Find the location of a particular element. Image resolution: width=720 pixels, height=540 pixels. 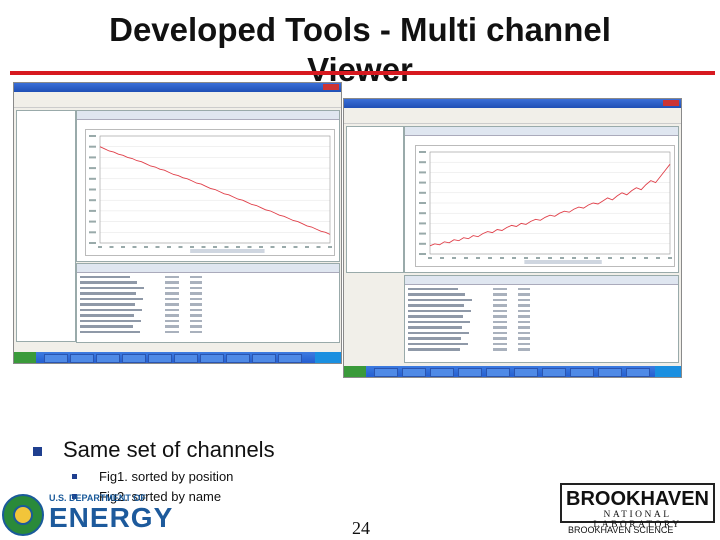

fig1-start-button is located at coordinates (25, 357).